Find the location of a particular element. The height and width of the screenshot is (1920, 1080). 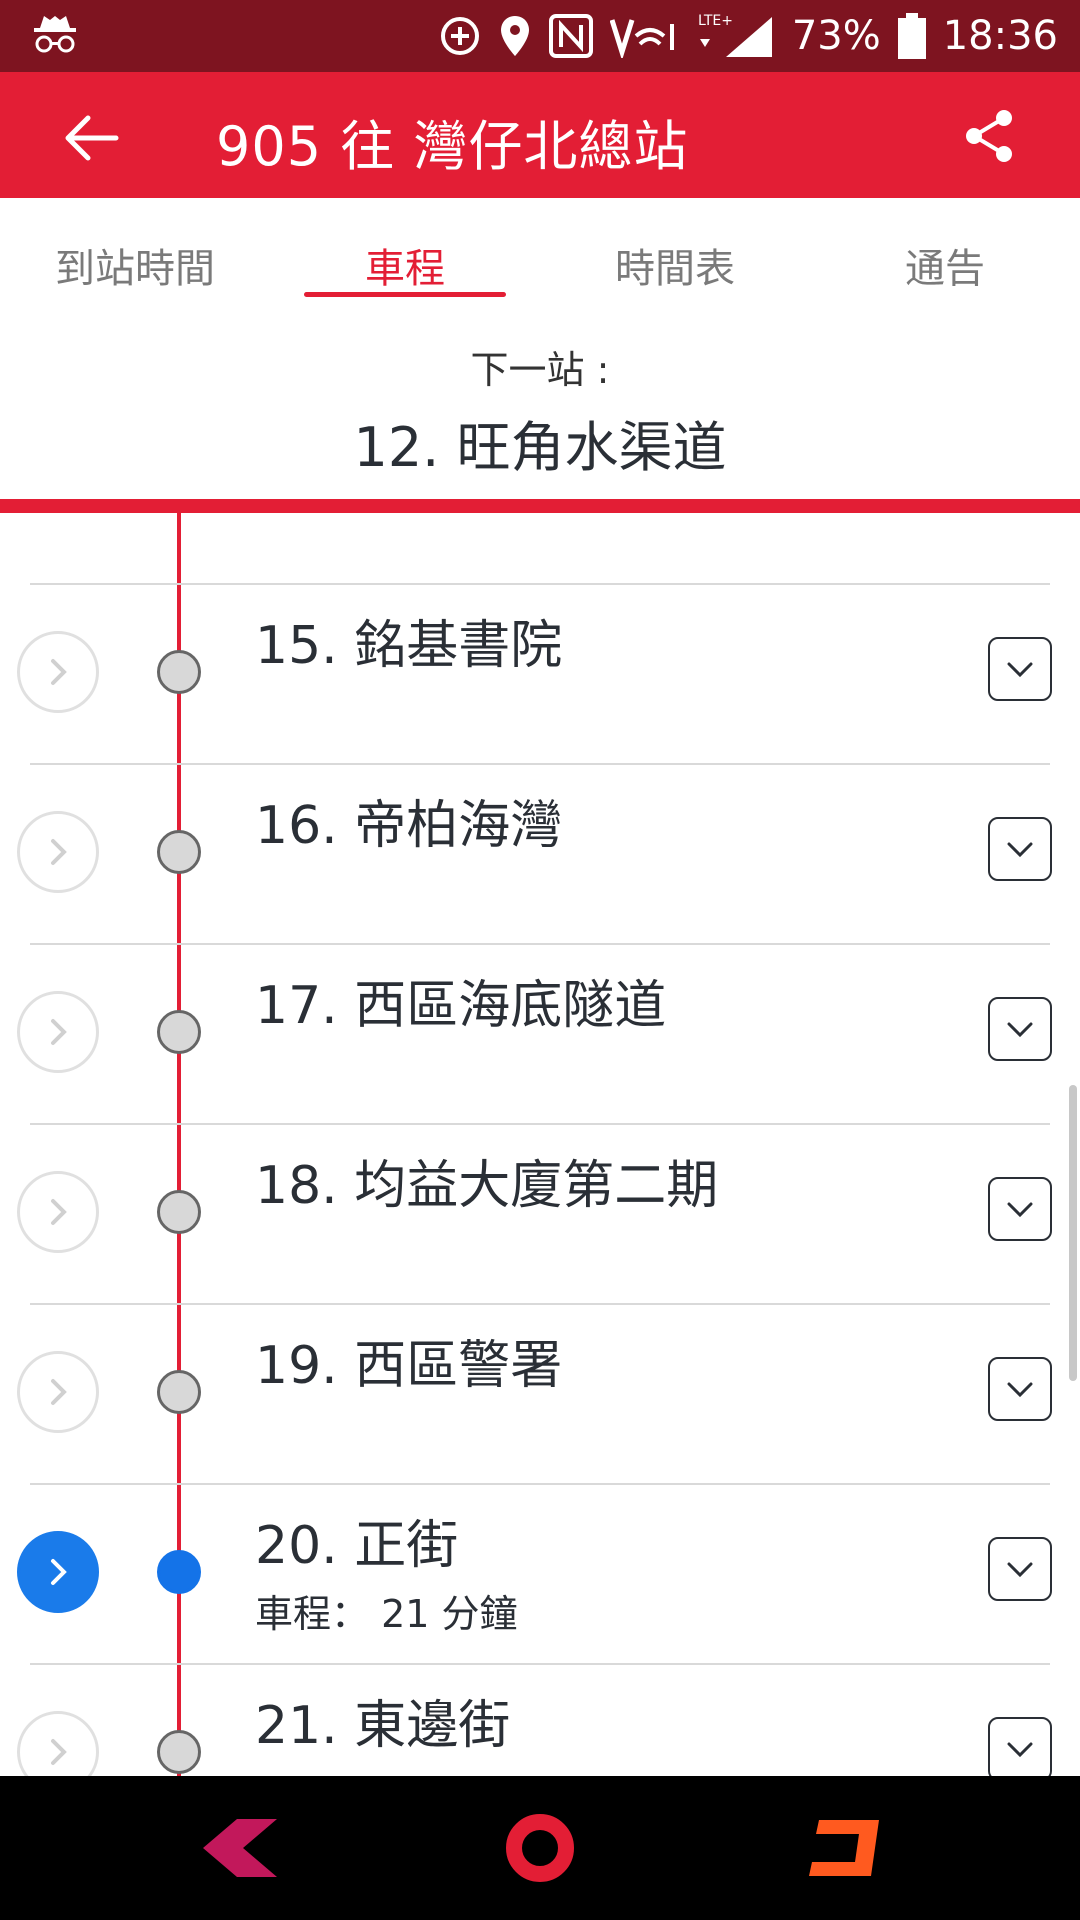

nfc-icon is located at coordinates (571, 36).